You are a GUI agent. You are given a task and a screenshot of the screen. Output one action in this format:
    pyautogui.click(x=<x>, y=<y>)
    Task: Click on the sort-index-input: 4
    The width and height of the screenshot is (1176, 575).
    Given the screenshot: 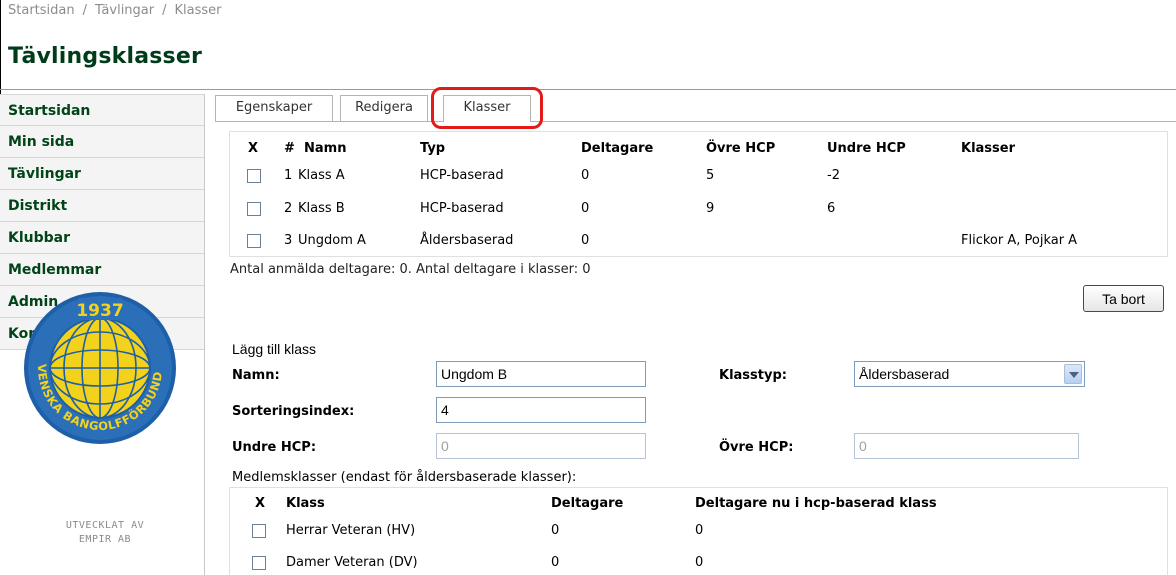 What is the action you would take?
    pyautogui.click(x=541, y=410)
    